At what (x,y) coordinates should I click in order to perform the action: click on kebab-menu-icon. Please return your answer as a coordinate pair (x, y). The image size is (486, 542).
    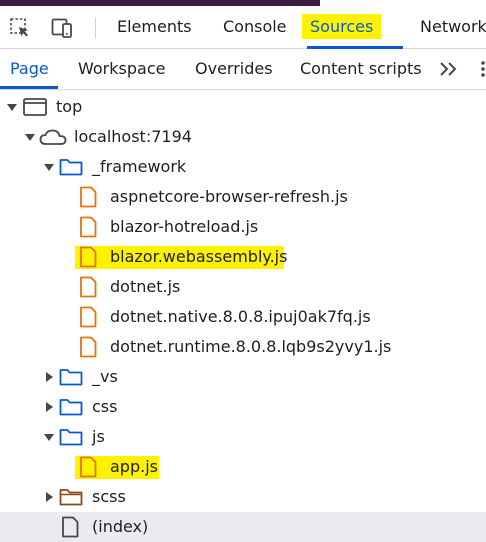
    Looking at the image, I should click on (481, 69).